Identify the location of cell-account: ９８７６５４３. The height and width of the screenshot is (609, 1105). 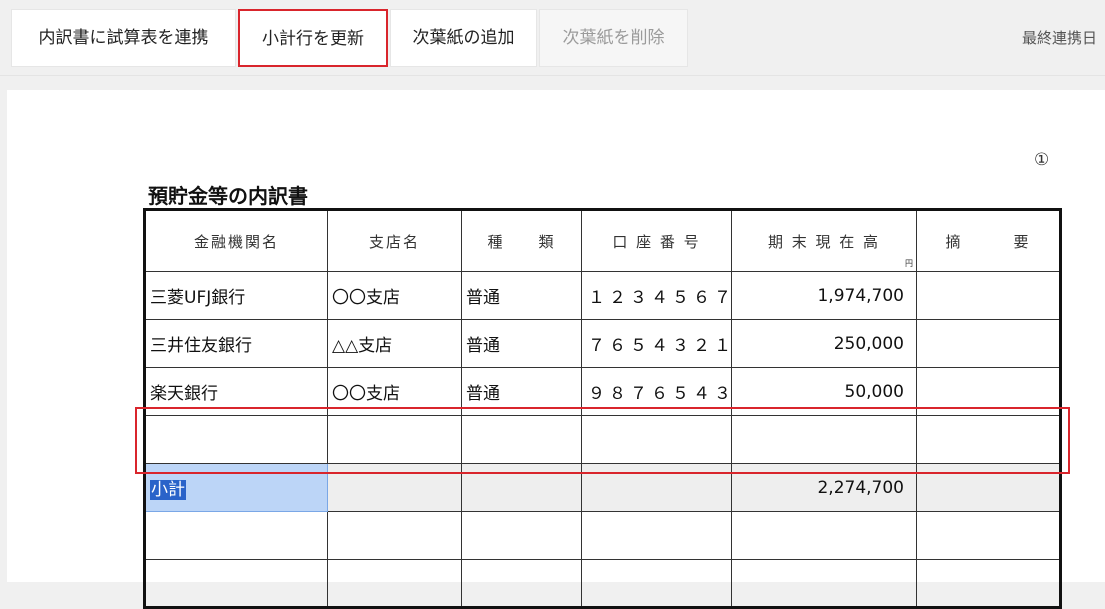
(656, 391).